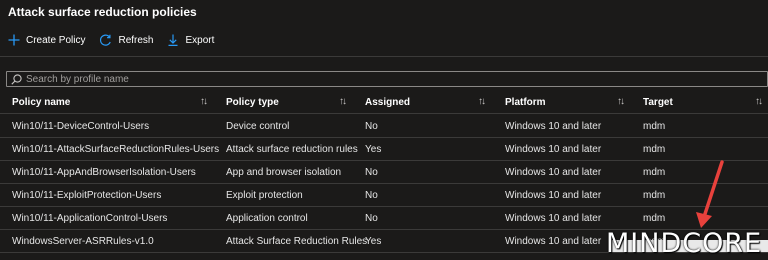 The width and height of the screenshot is (768, 260). I want to click on policy-name-cell: Win10/11-DeviceControl-Users, so click(80, 126).